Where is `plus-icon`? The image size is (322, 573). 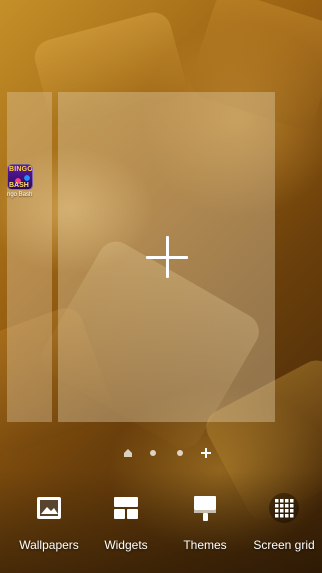
plus-icon is located at coordinates (166, 257).